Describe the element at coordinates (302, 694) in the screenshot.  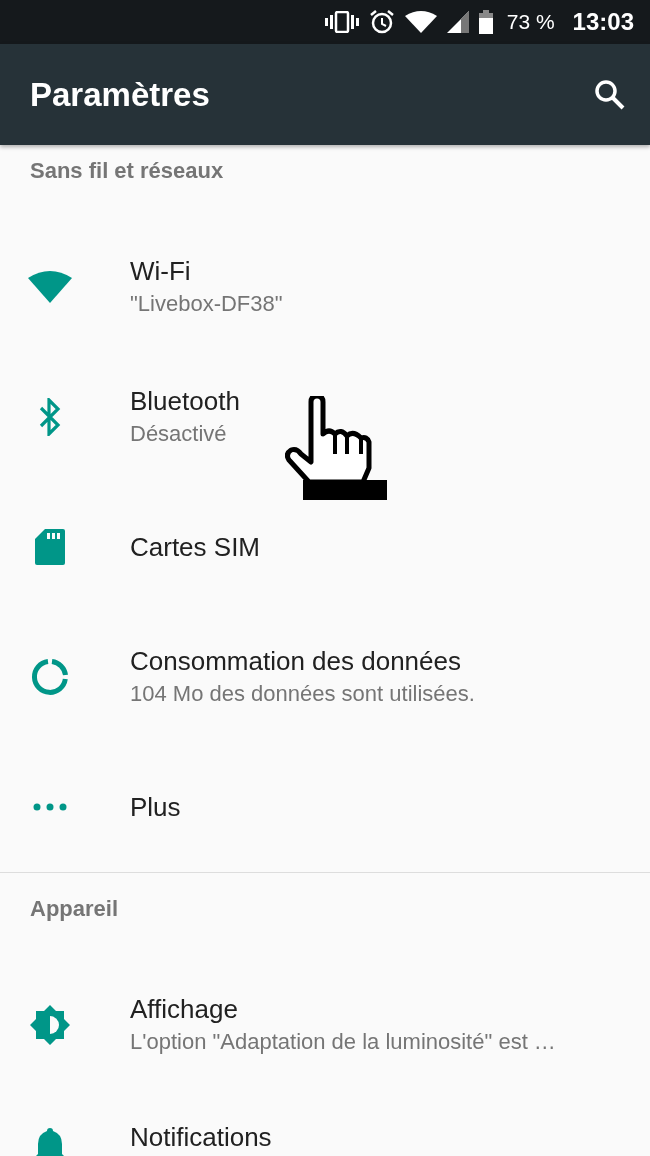
I see `item-summary: 104 Mo des données sont utilisées.` at that location.